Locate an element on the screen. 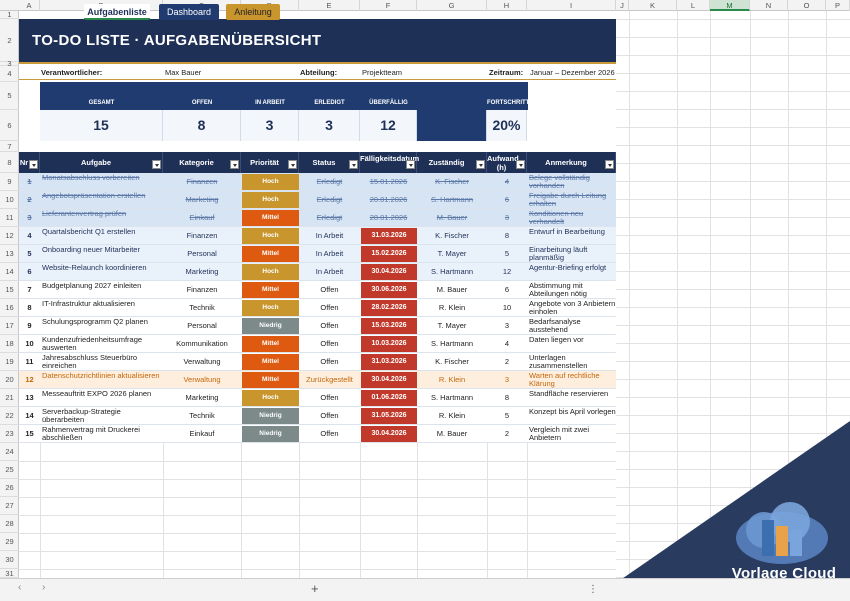 This screenshot has height=601, width=850. task-note: Angebote von 3 Anbietern einholen is located at coordinates (572, 308).